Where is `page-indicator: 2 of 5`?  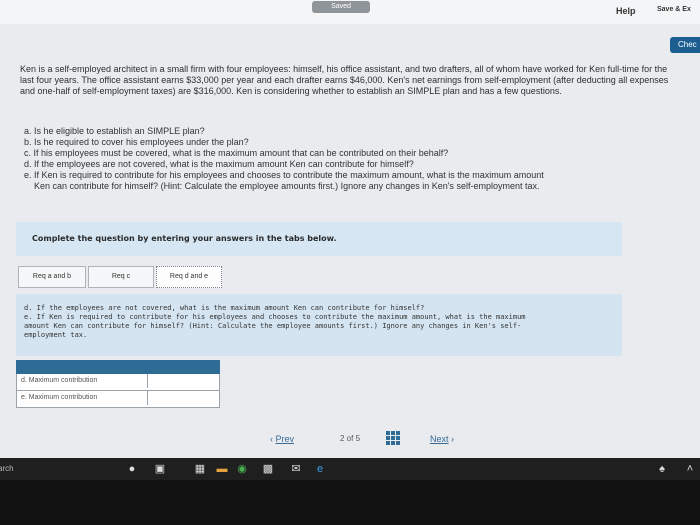
page-indicator: 2 of 5 is located at coordinates (350, 438).